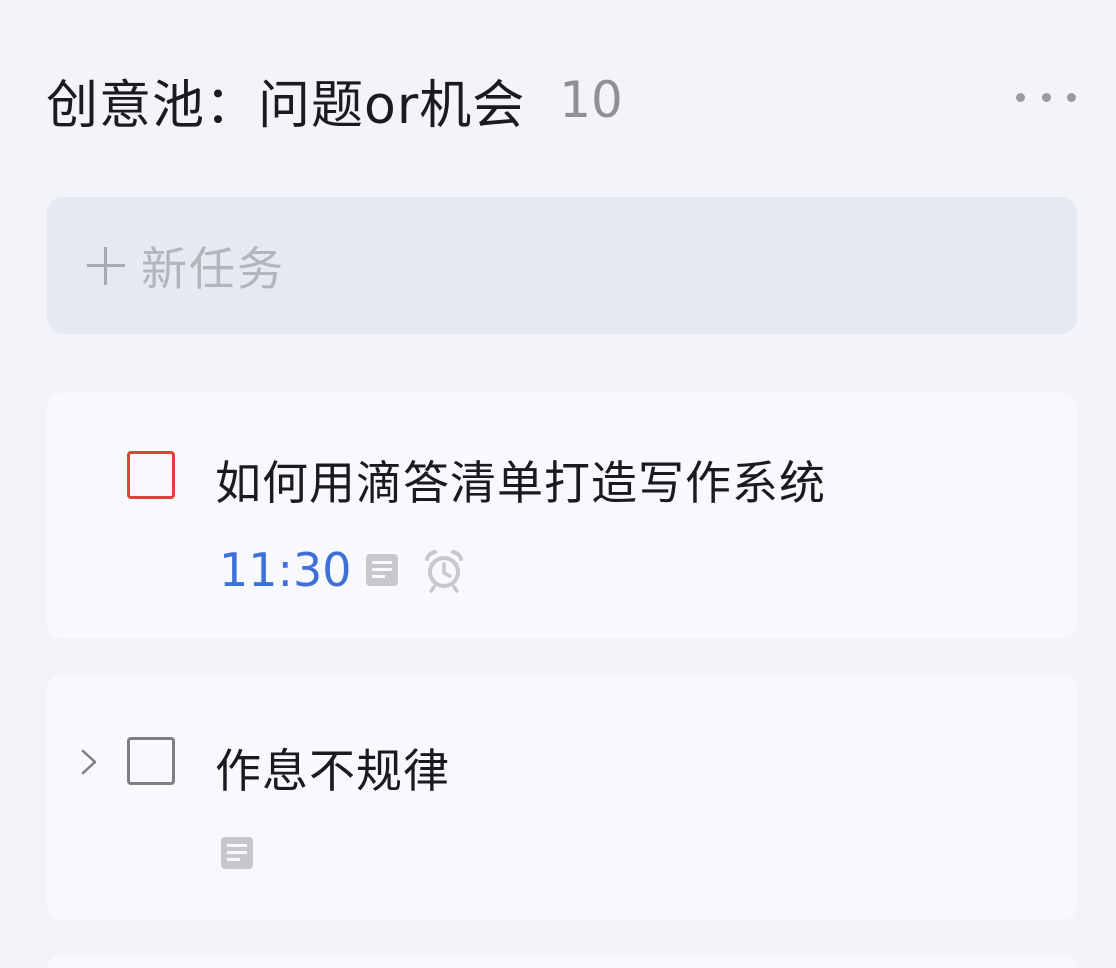 Image resolution: width=1116 pixels, height=968 pixels. What do you see at coordinates (106, 265) in the screenshot?
I see `plus-icon` at bounding box center [106, 265].